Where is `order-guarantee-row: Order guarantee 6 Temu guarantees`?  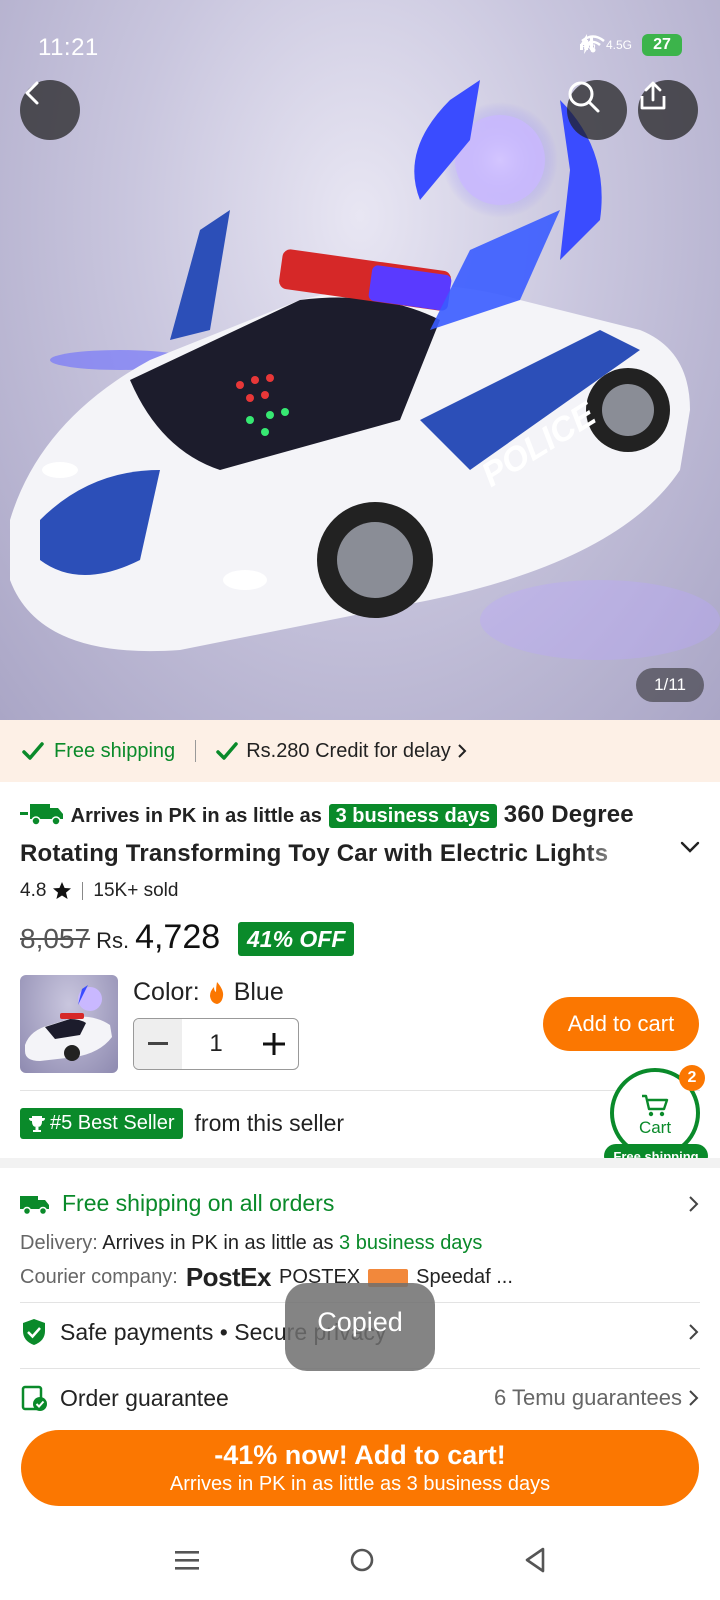
order-guarantee-row: Order guarantee 6 Temu guarantees is located at coordinates (360, 1398).